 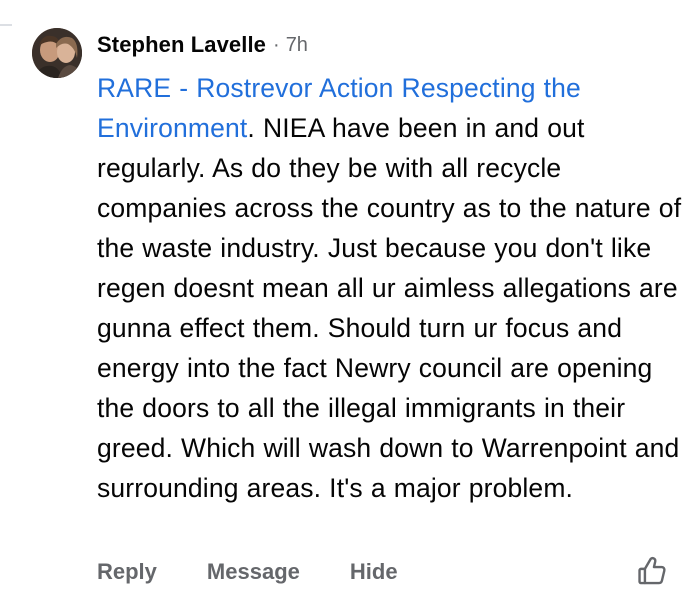 I want to click on message-button: Message, so click(x=253, y=572).